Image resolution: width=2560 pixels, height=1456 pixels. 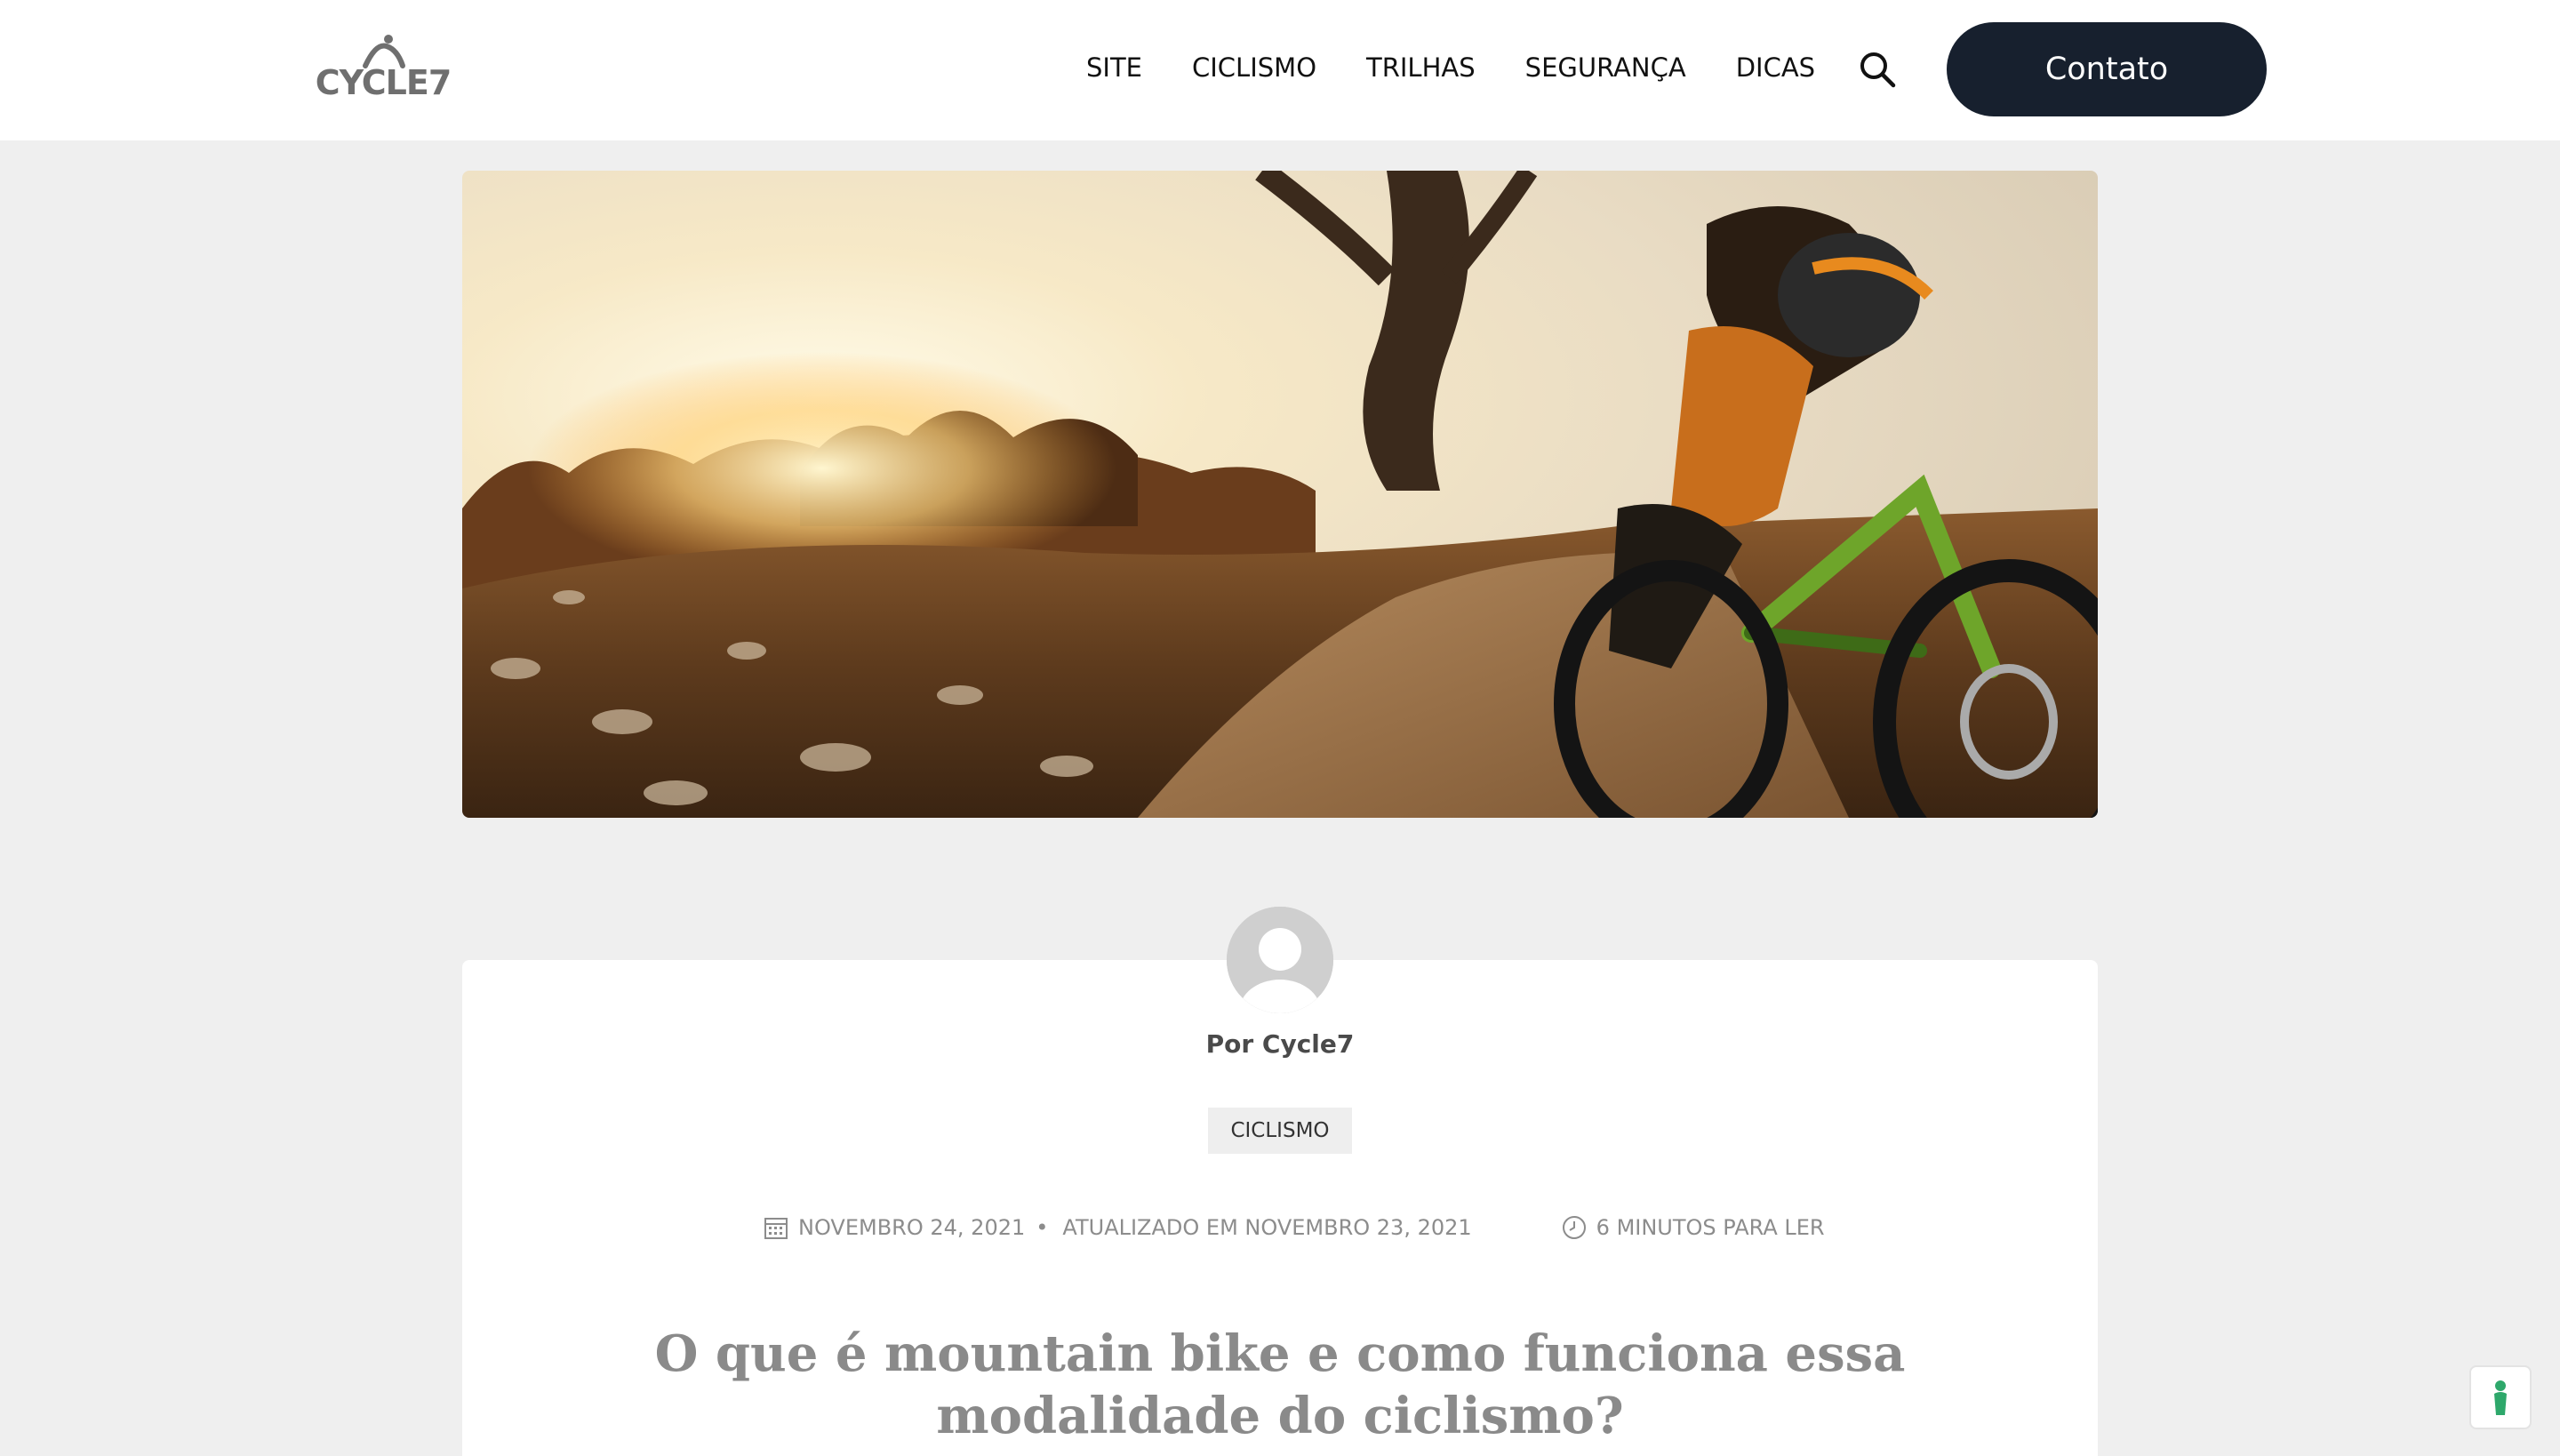 I want to click on main-nav: SITE CICLISMO TRILHAS SEGURANÇA DICAS, so click(x=1450, y=67).